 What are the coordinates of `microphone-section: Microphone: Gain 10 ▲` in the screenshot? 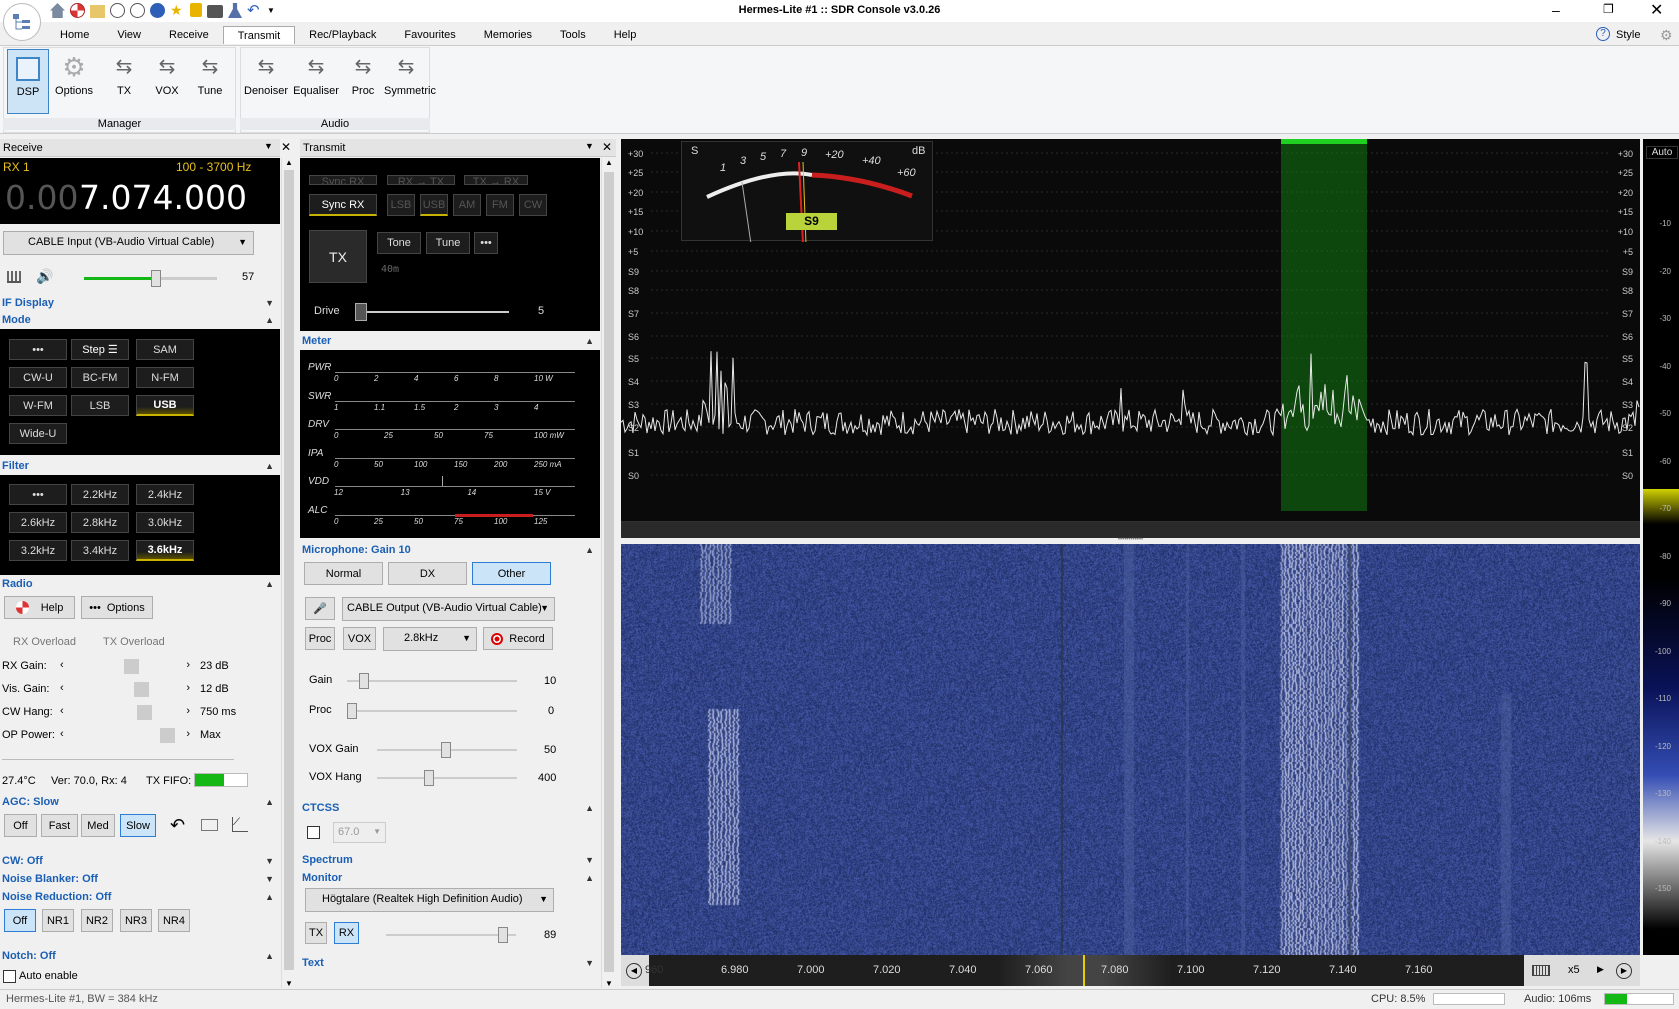 It's located at (450, 550).